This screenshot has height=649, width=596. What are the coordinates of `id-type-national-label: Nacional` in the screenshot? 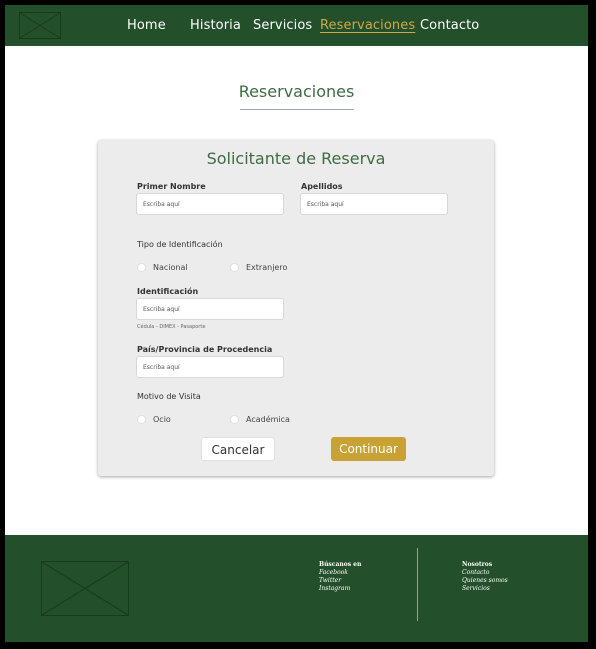 It's located at (170, 267).